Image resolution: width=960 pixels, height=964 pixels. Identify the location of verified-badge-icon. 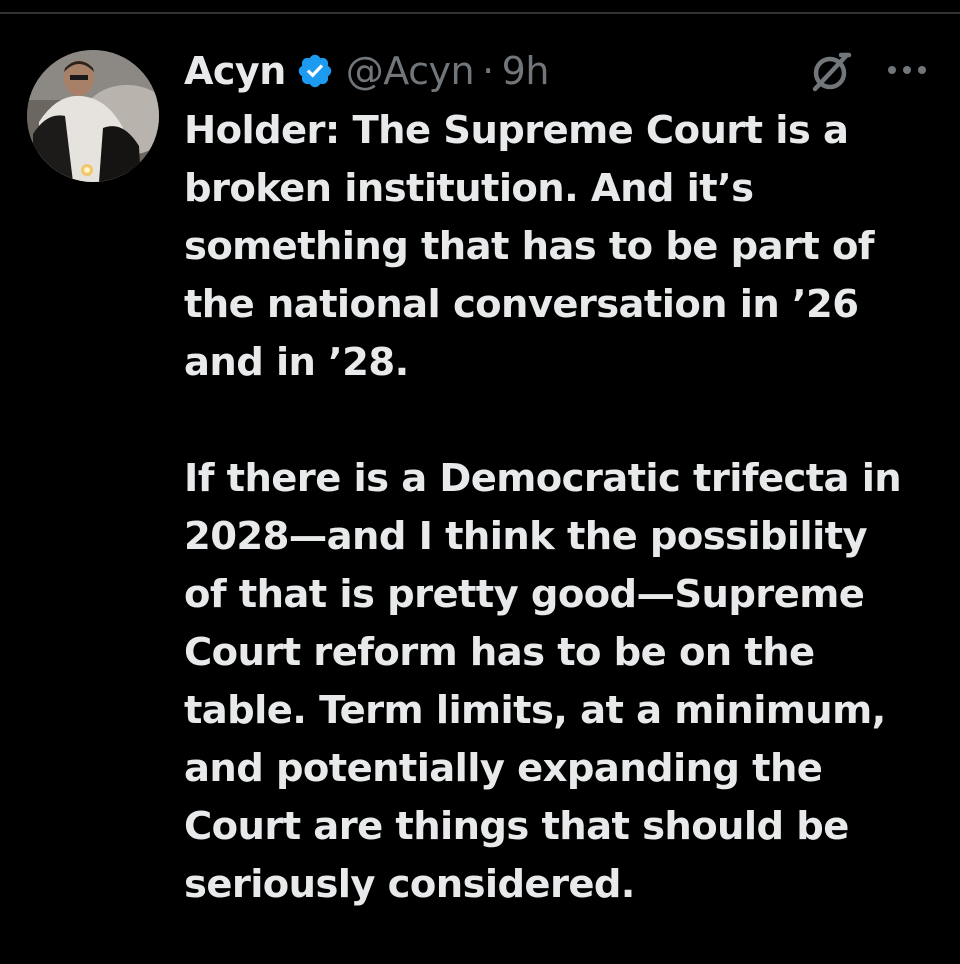
(315, 71).